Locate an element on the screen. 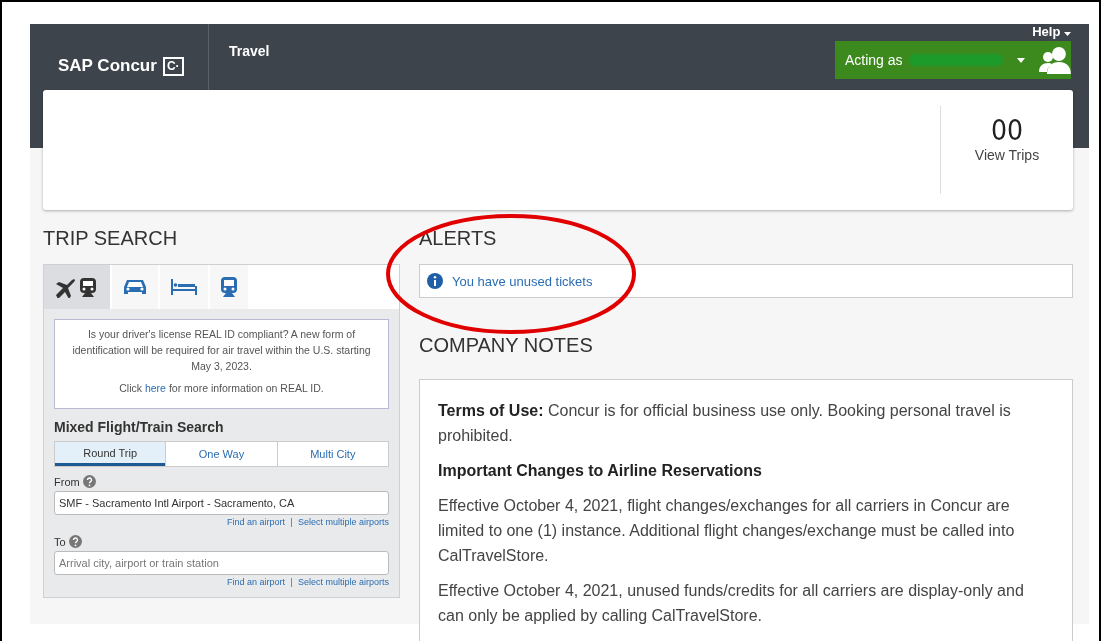  brand-logo: SAP Concur is located at coordinates (107, 66).